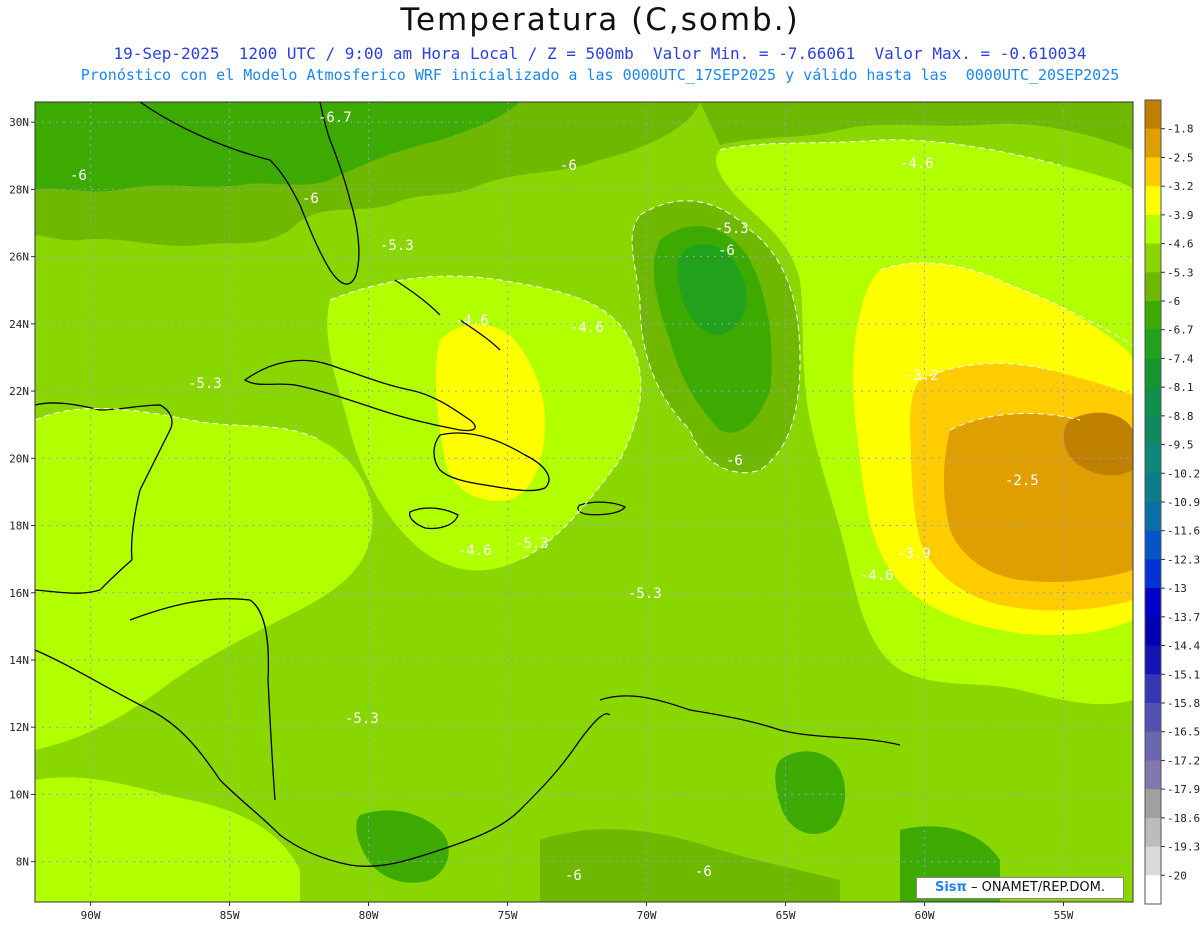  I want to click on contour-label: -6.7, so click(335, 118).